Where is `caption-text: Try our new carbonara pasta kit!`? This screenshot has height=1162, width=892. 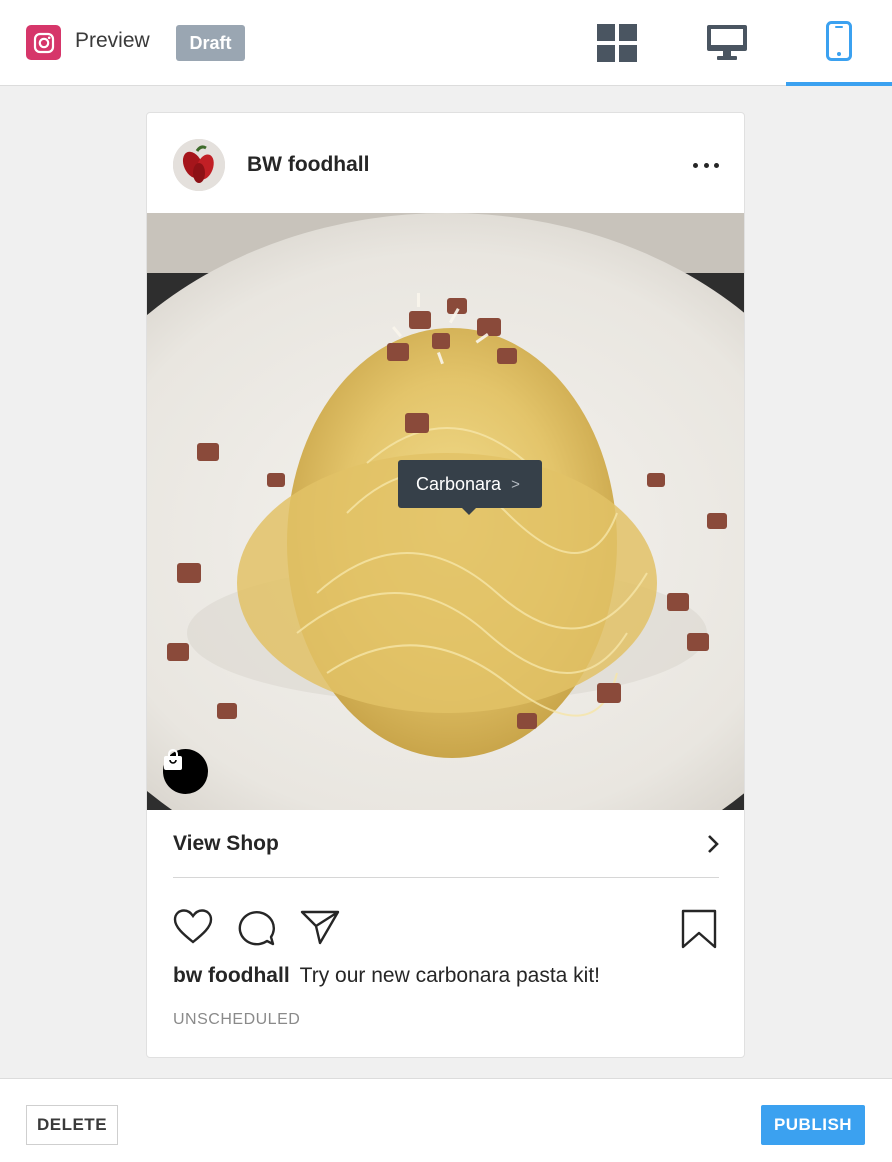 caption-text: Try our new carbonara pasta kit! is located at coordinates (450, 975).